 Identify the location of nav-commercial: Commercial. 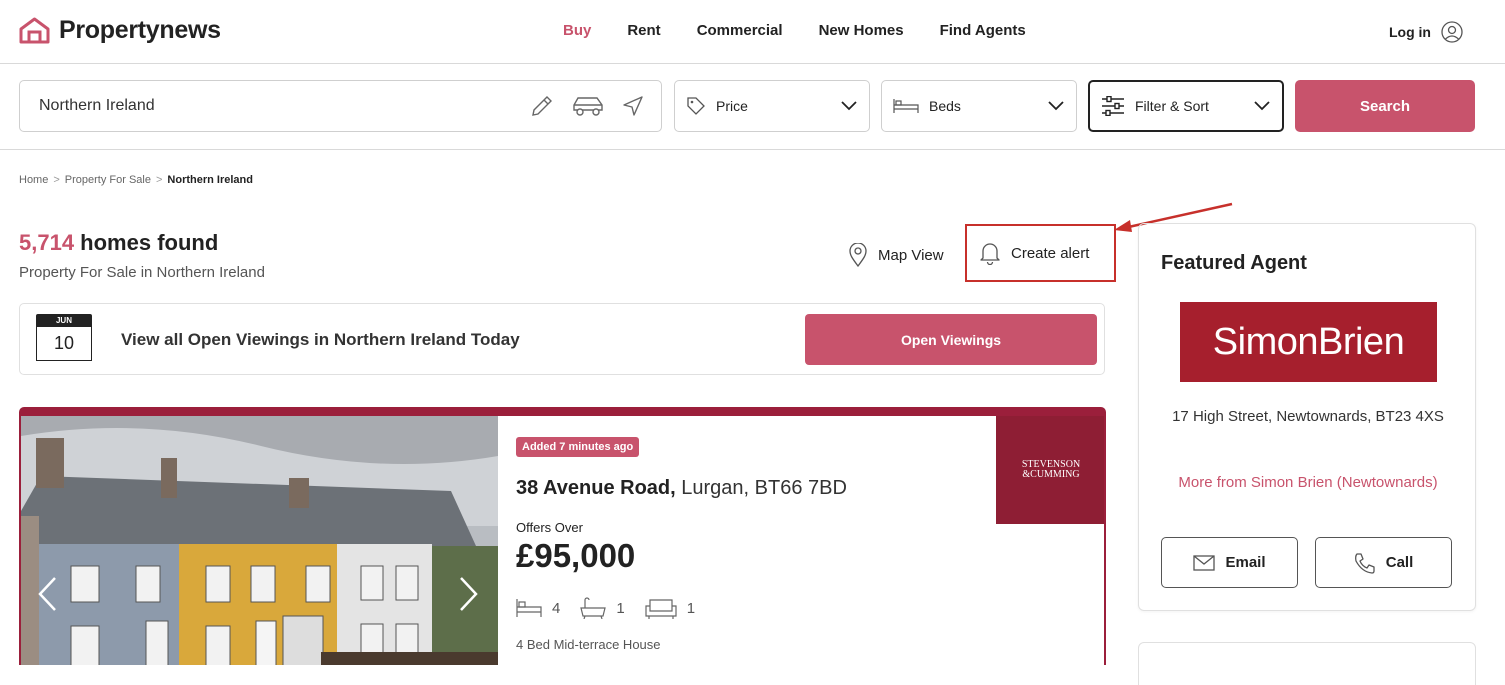
(740, 30).